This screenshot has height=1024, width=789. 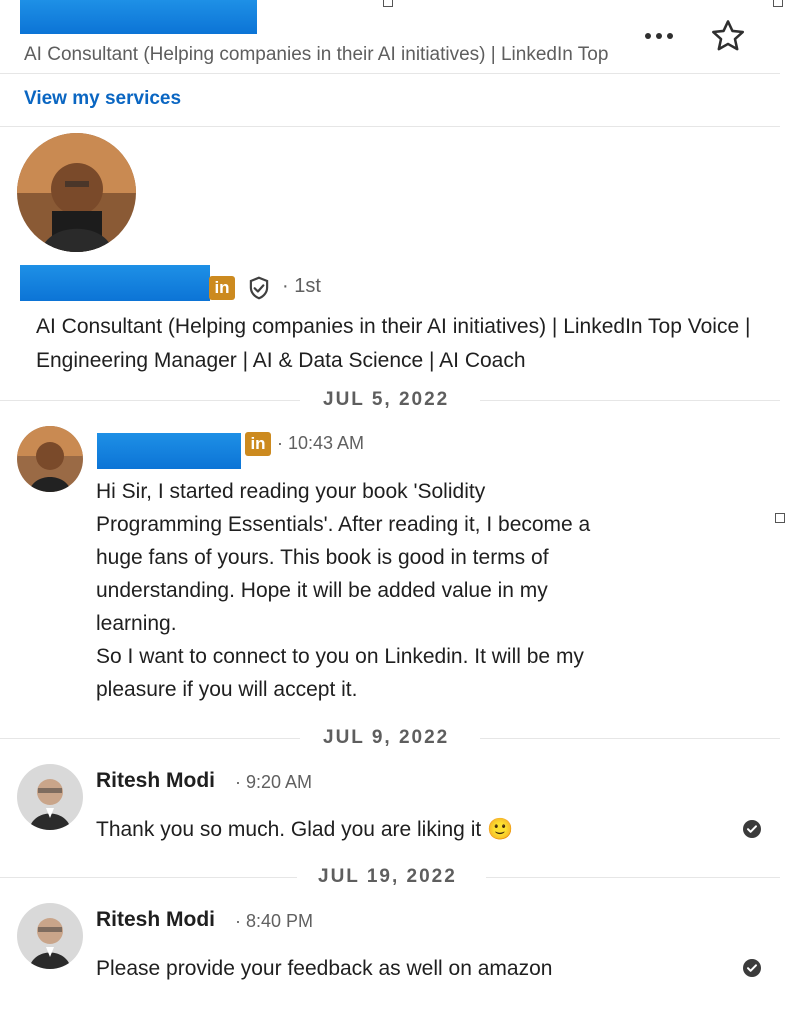 I want to click on more-options-button, so click(x=660, y=38).